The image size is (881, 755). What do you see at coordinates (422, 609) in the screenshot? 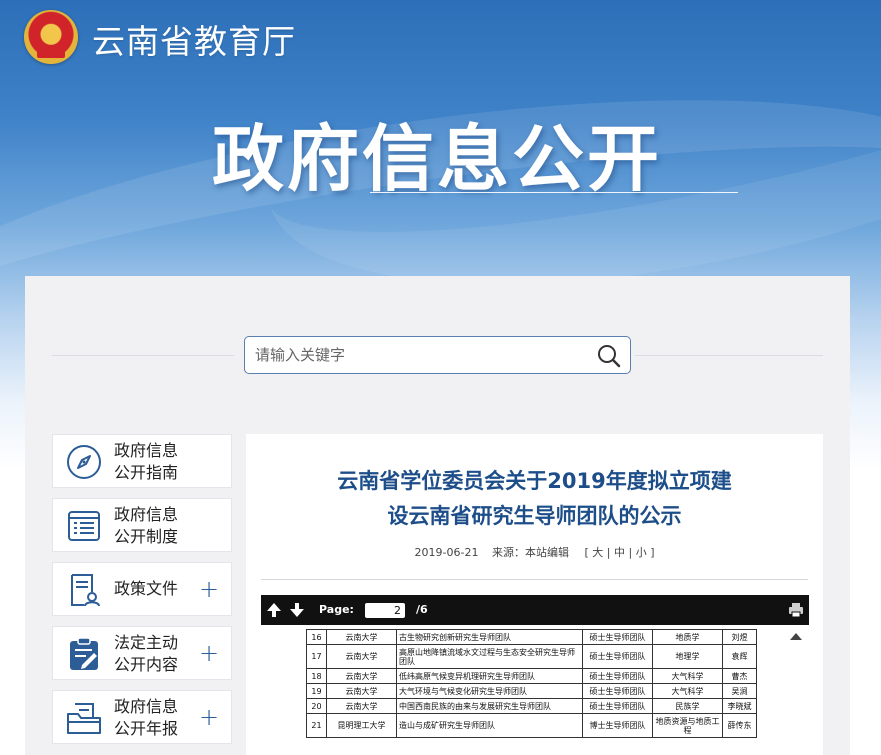
I see `page-total: /6` at bounding box center [422, 609].